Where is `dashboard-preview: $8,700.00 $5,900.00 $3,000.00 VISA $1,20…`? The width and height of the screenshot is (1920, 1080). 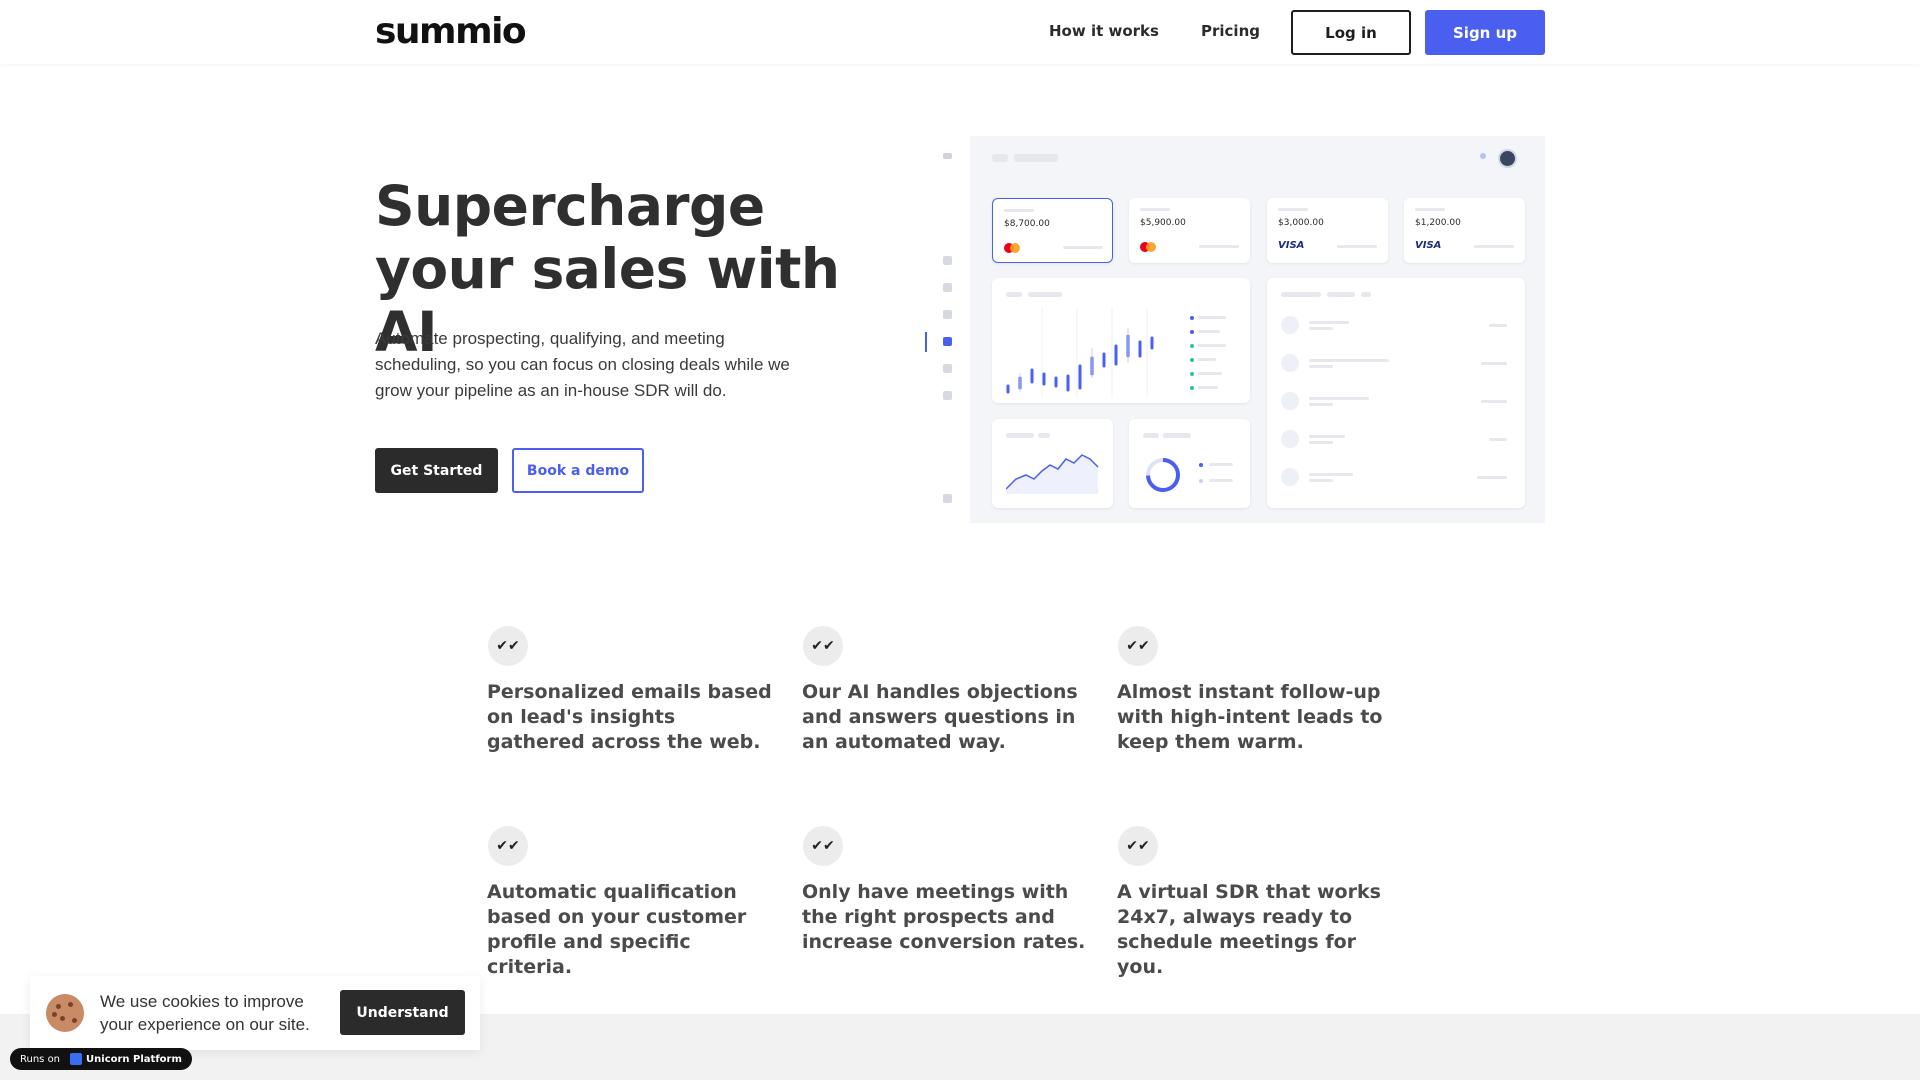 dashboard-preview: $8,700.00 $5,900.00 $3,000.00 VISA $1,20… is located at coordinates (1234, 329).